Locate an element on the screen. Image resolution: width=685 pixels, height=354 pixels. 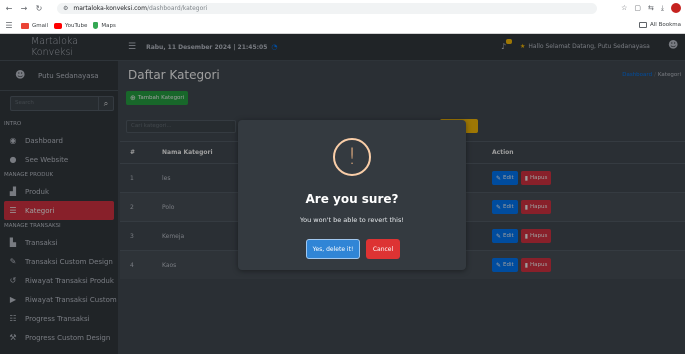
confirm-delete-button: Yes, delete it! is located at coordinates (333, 249).